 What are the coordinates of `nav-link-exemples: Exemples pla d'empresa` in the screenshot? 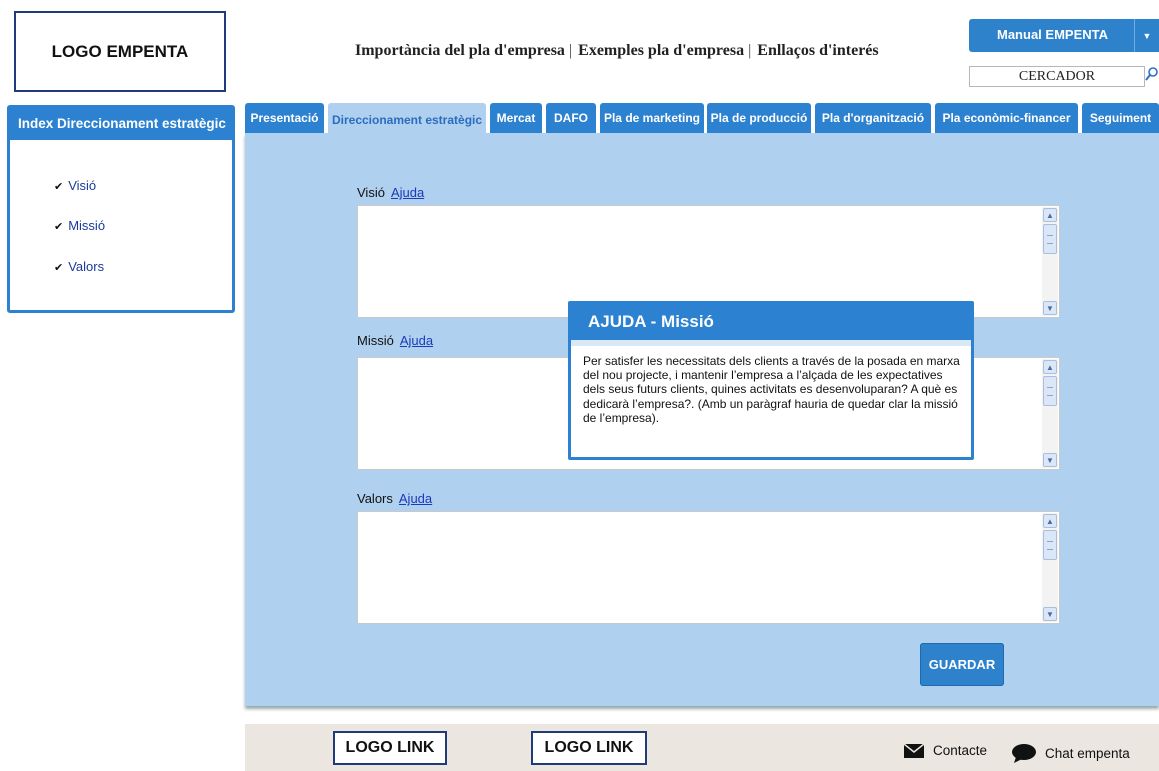 It's located at (661, 50).